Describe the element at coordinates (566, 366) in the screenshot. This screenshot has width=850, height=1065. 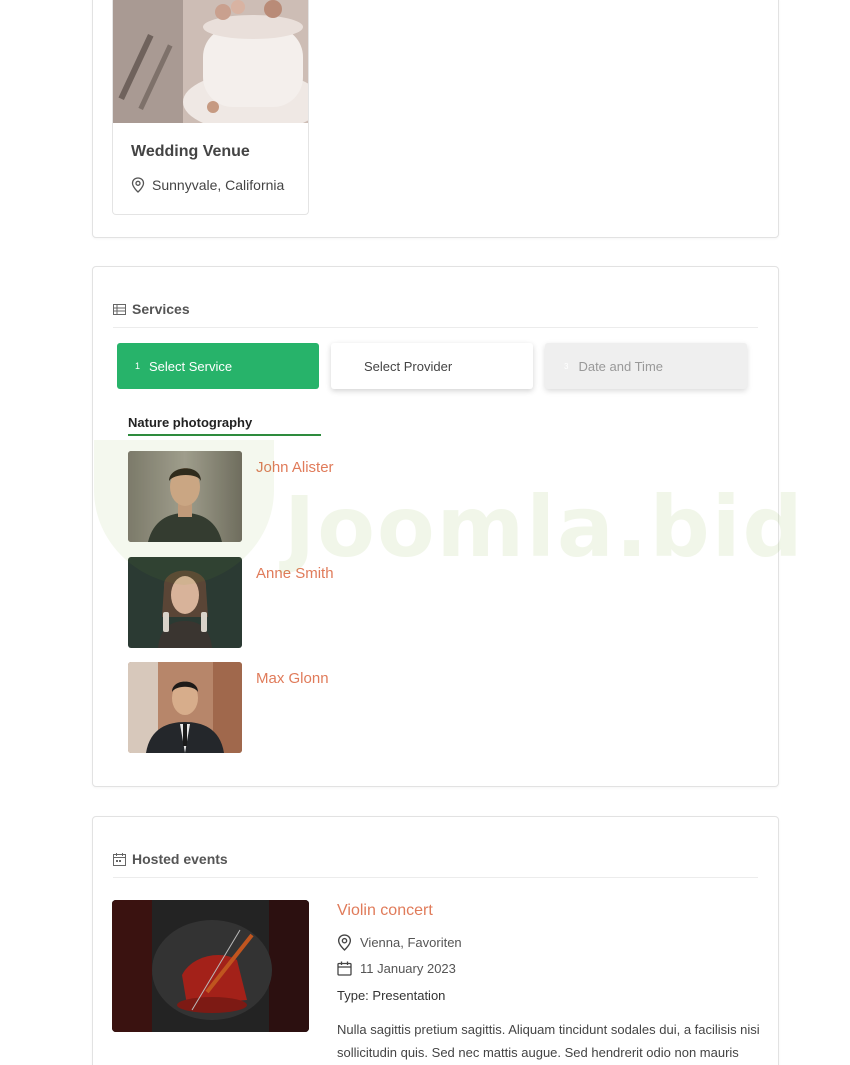
I see `step-number: 3` at that location.